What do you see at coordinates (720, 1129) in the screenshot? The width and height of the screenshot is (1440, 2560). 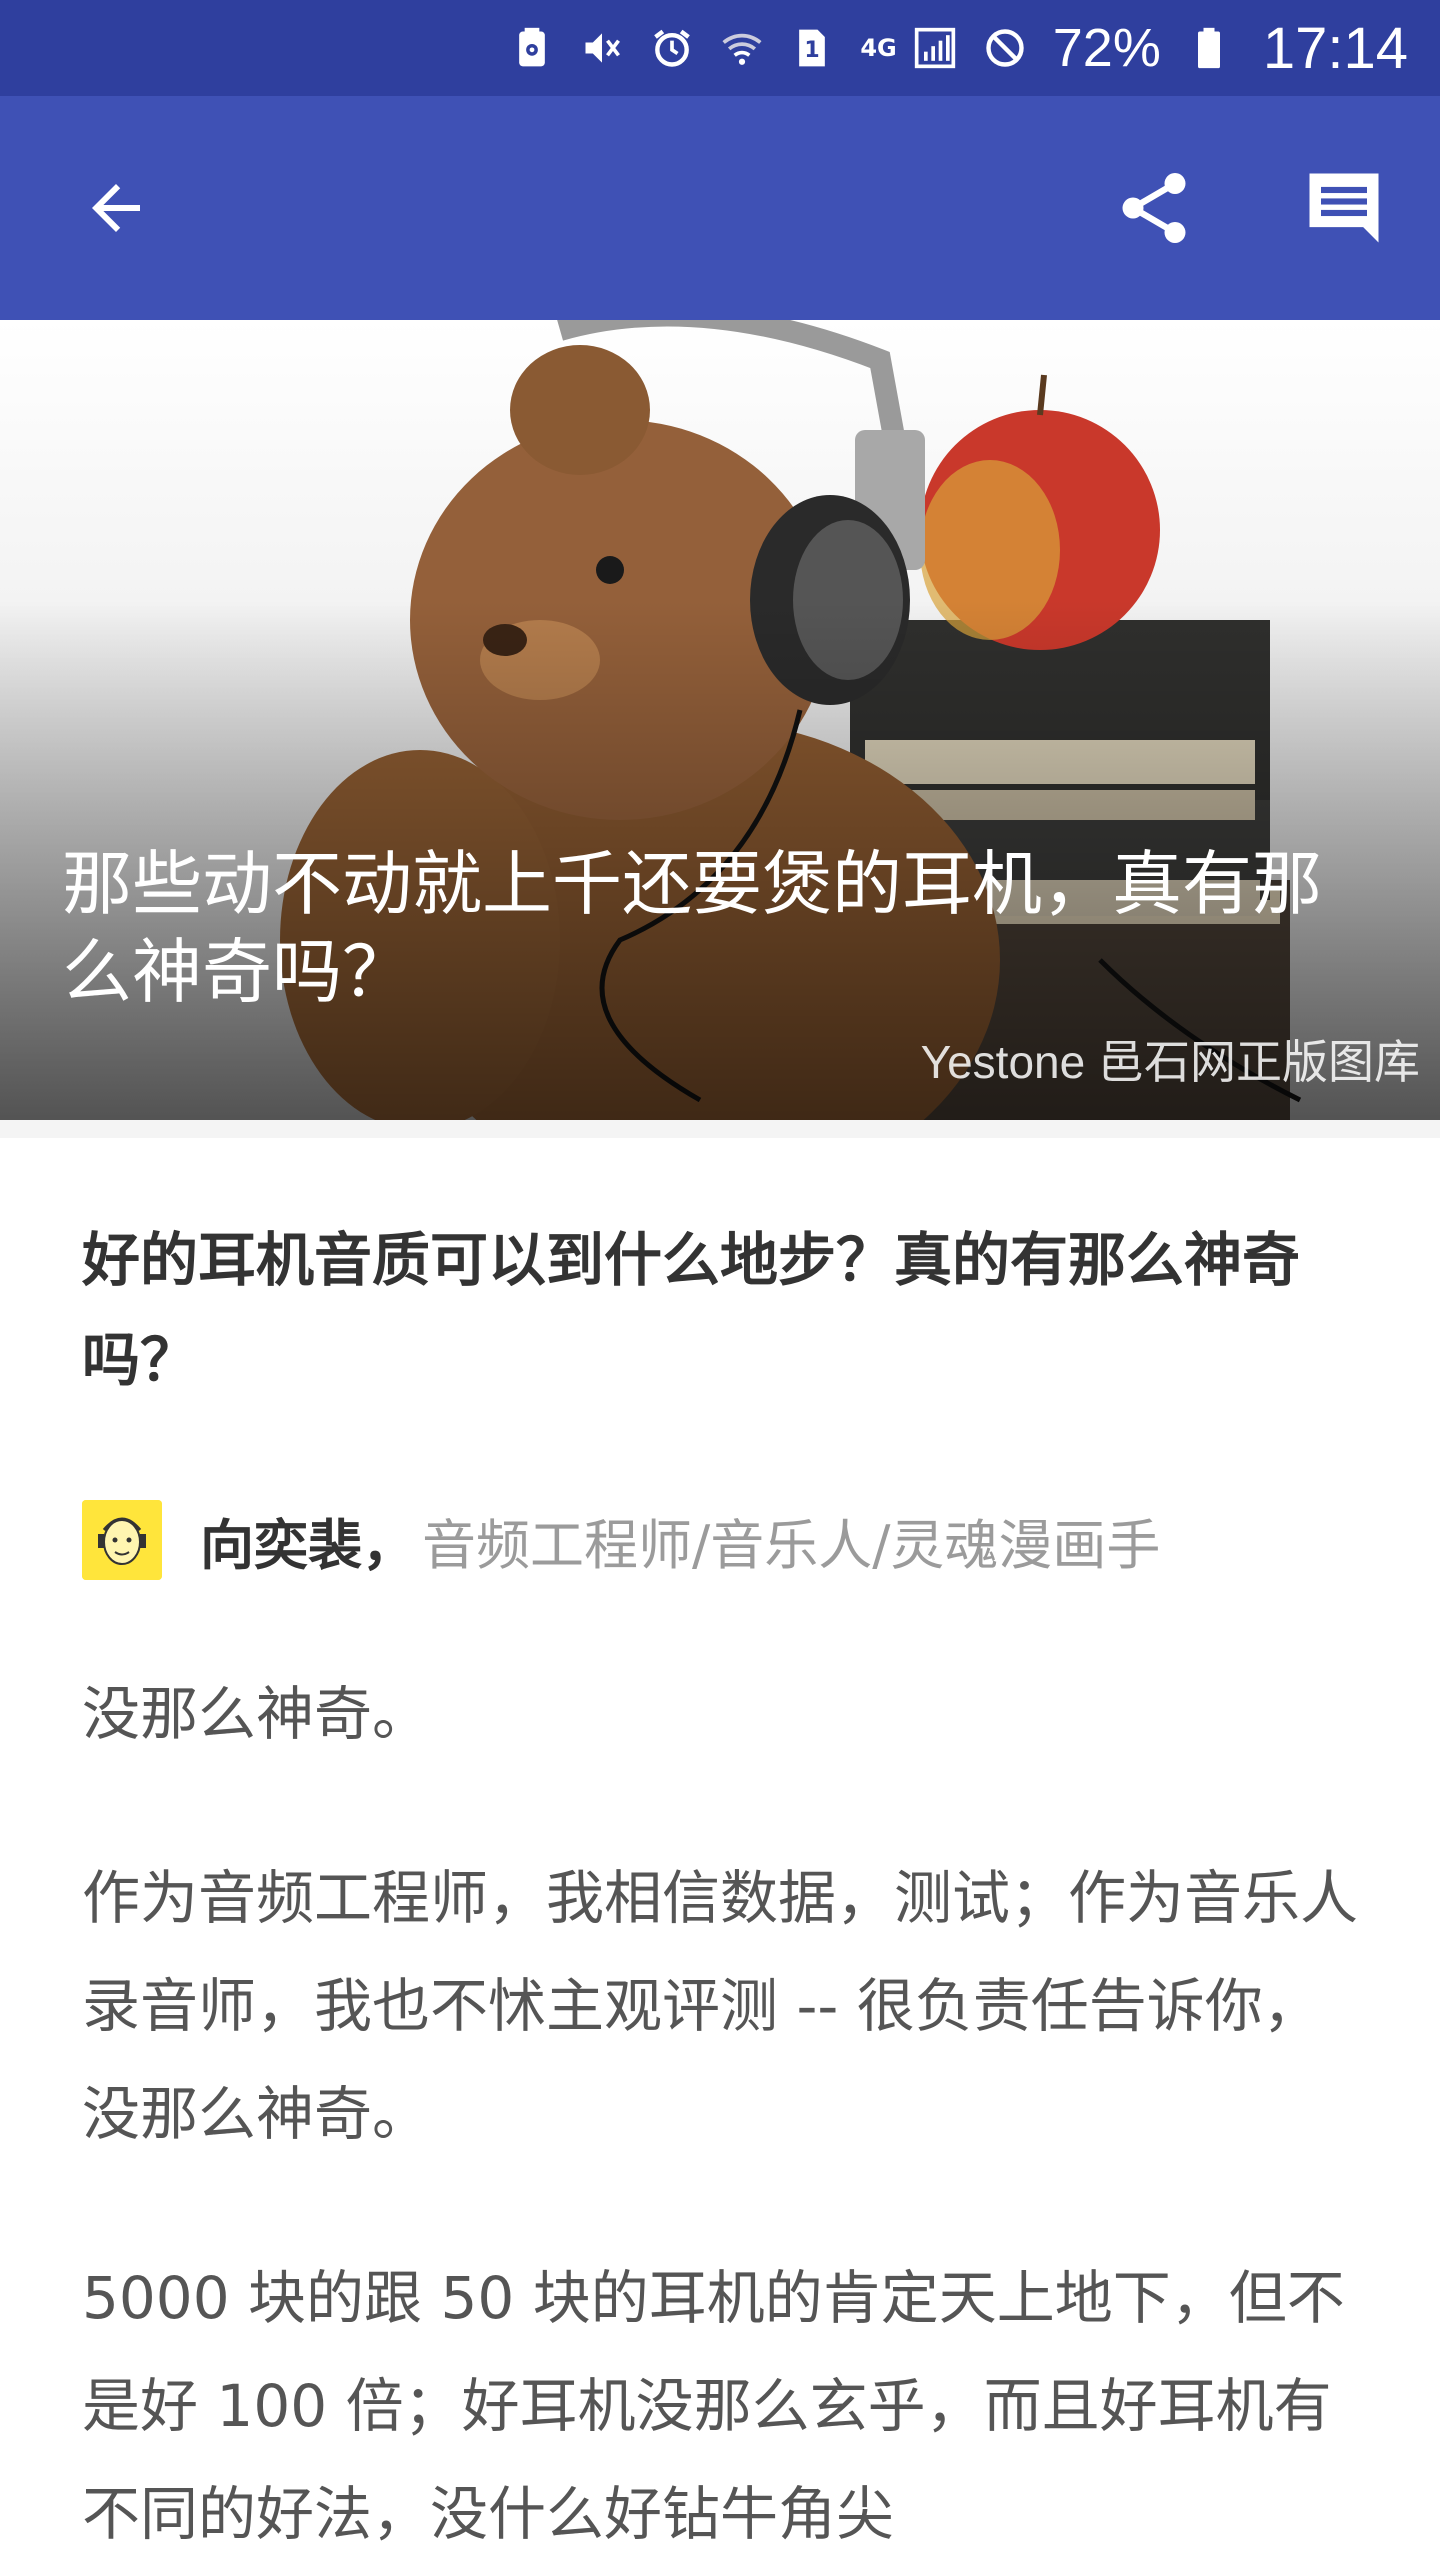 I see `hero-divider` at bounding box center [720, 1129].